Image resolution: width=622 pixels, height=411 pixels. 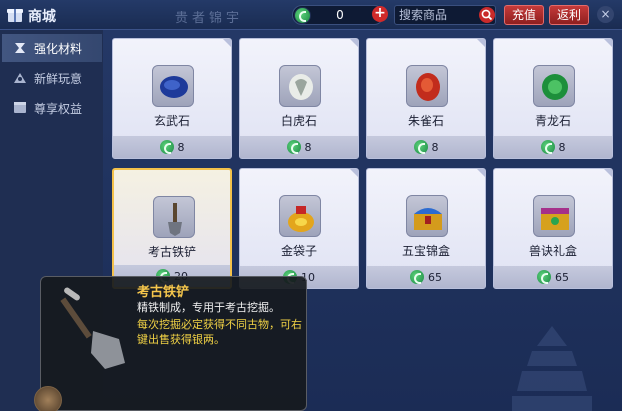 I want to click on sidebar-item-privilege: 尊享权益, so click(x=52, y=108).